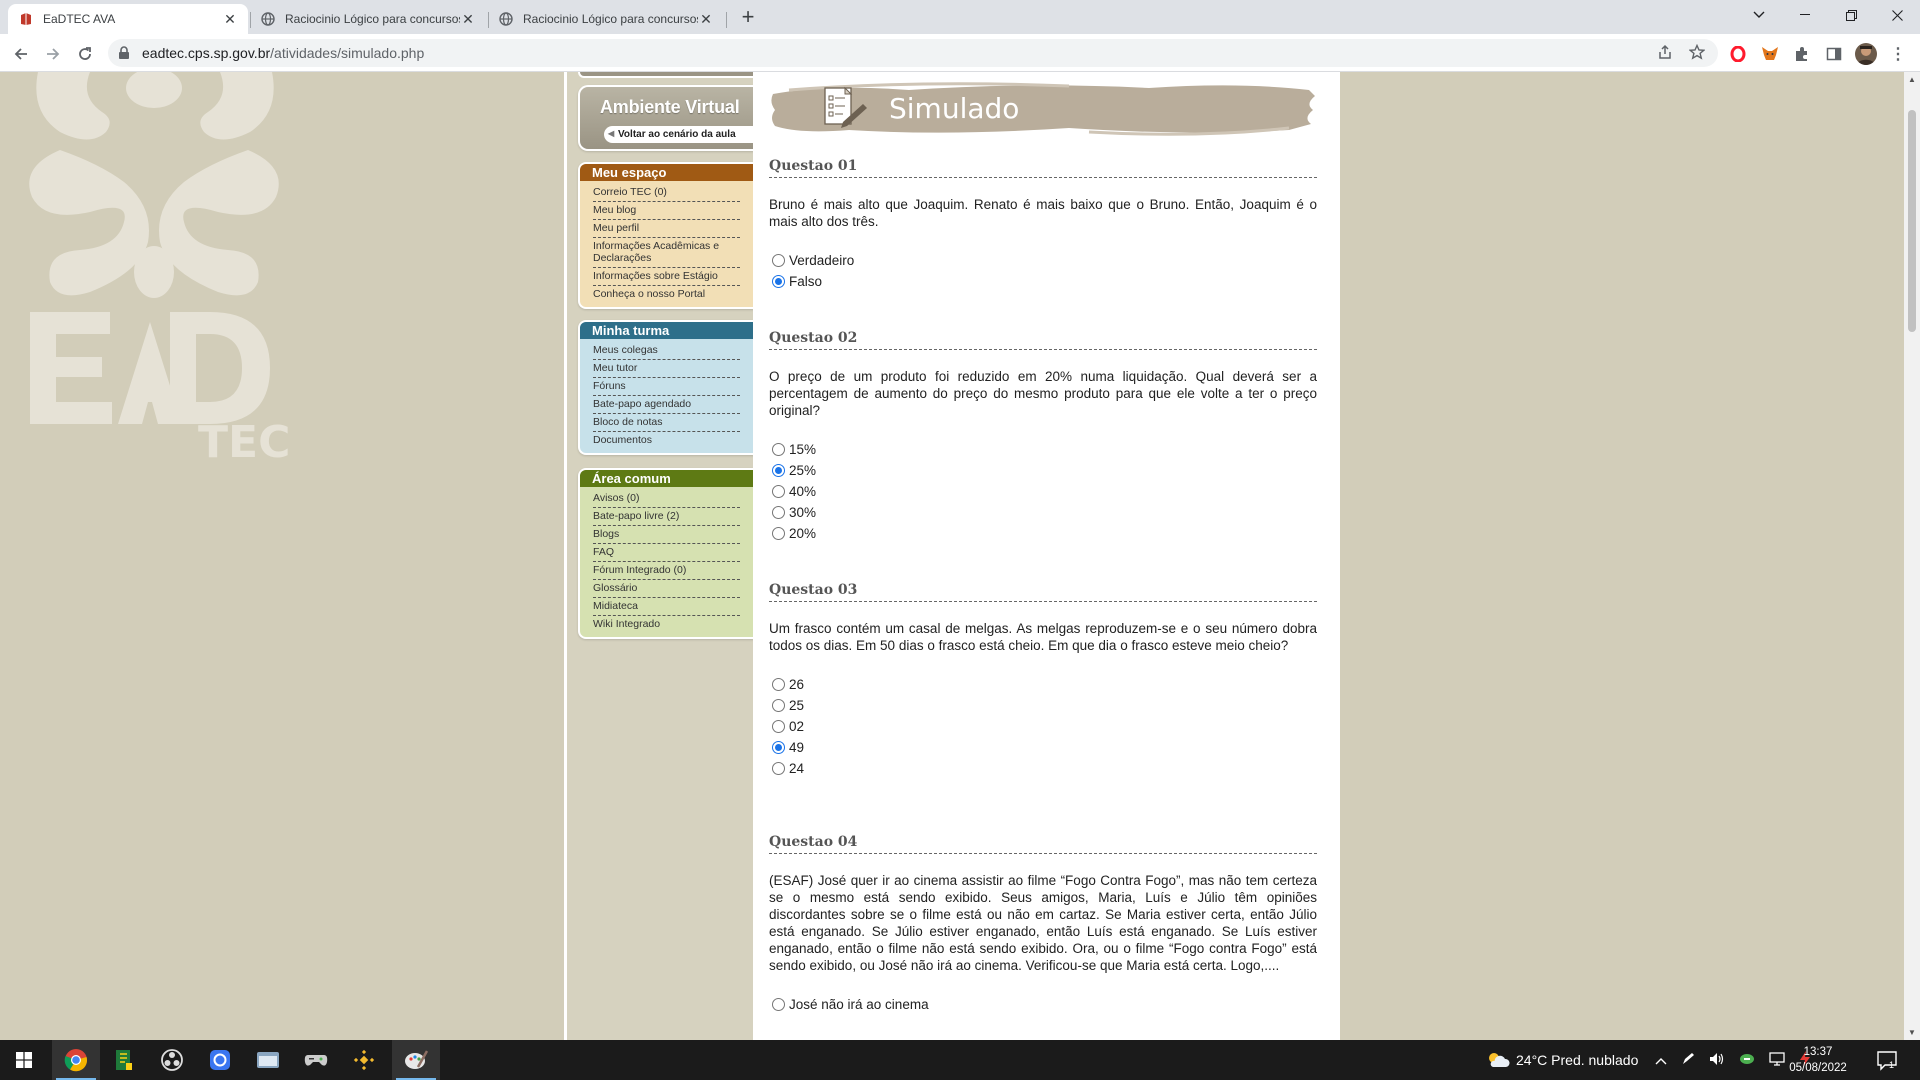  Describe the element at coordinates (805, 281) in the screenshot. I see `option-label: Falso` at that location.